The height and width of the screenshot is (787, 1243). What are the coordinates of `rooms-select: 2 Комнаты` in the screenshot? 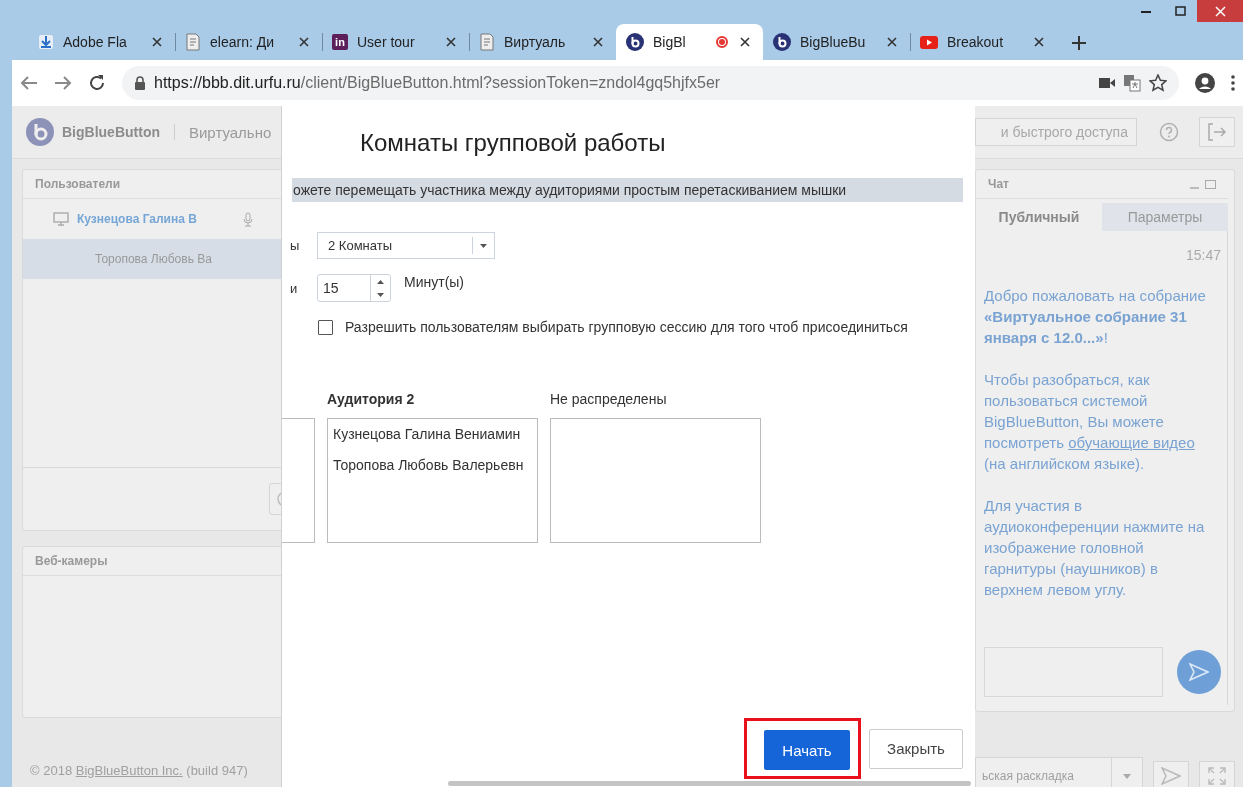 It's located at (406, 245).